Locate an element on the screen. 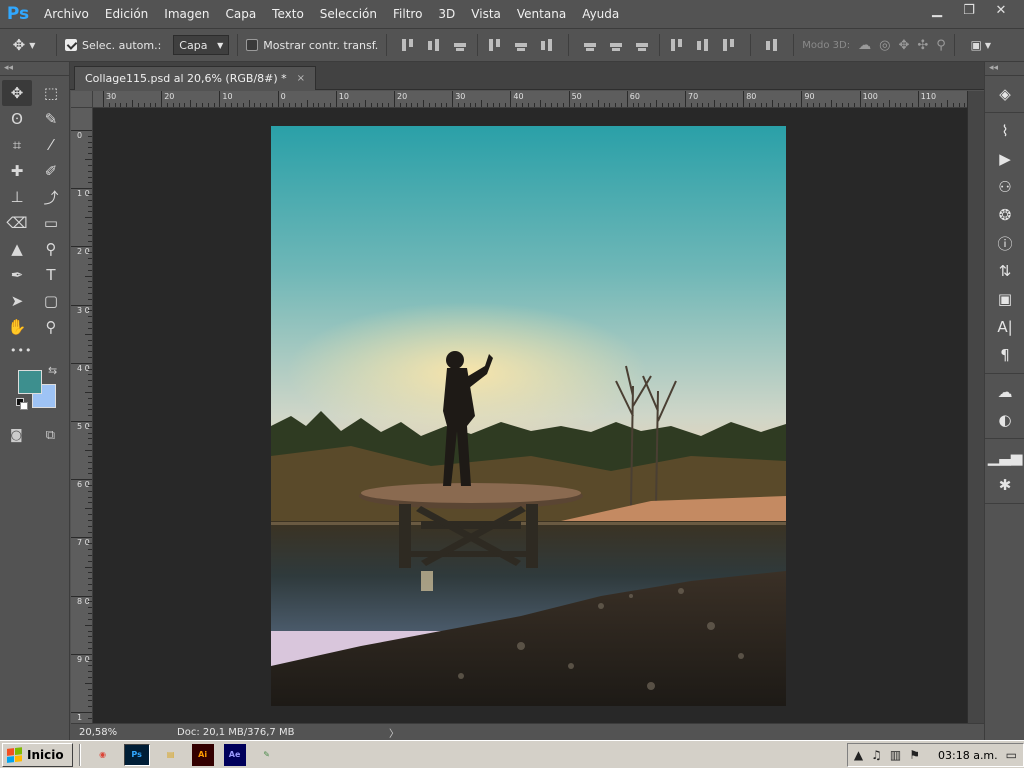 This screenshot has width=1024, height=768. align-bottom-icon is located at coordinates (460, 45).